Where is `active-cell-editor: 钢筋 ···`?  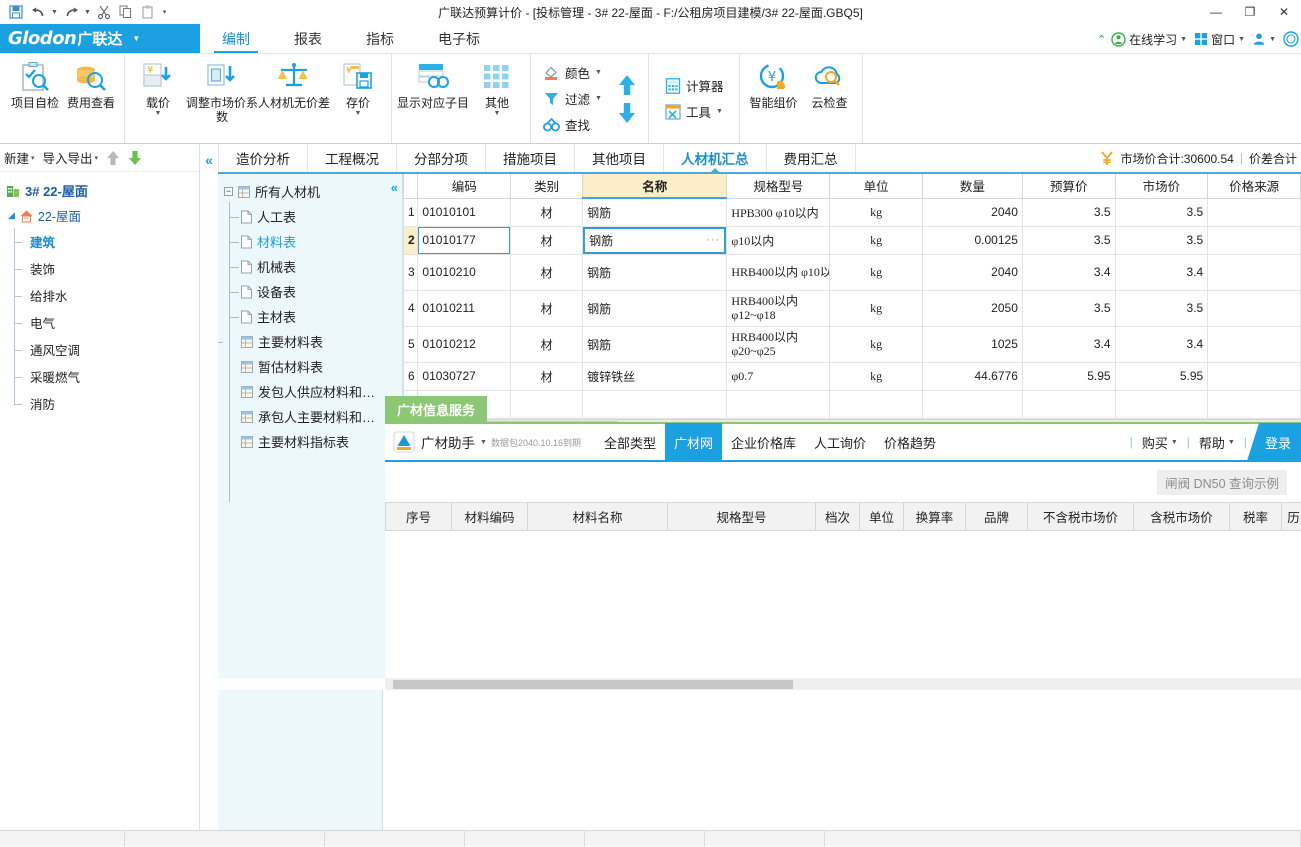
active-cell-editor: 钢筋 ··· is located at coordinates (654, 240).